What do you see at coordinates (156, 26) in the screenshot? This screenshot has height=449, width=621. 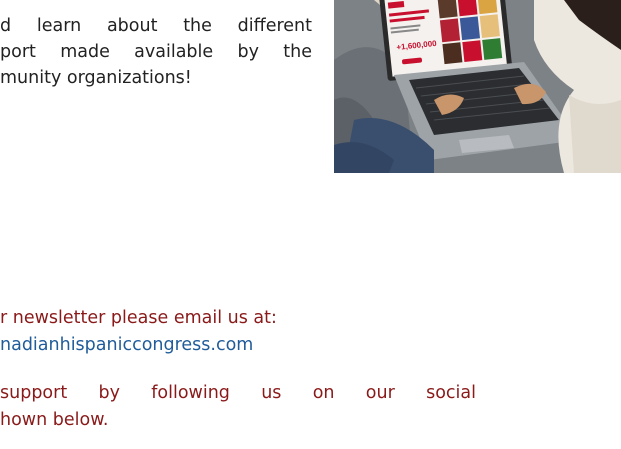 I see `intro-line-1: d learn about the different` at bounding box center [156, 26].